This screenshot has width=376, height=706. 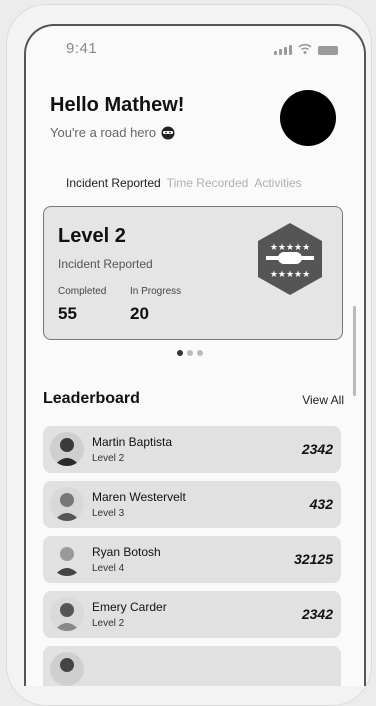 I want to click on leaderboard-item: Maren Westervelt Level 3 432, so click(x=192, y=504).